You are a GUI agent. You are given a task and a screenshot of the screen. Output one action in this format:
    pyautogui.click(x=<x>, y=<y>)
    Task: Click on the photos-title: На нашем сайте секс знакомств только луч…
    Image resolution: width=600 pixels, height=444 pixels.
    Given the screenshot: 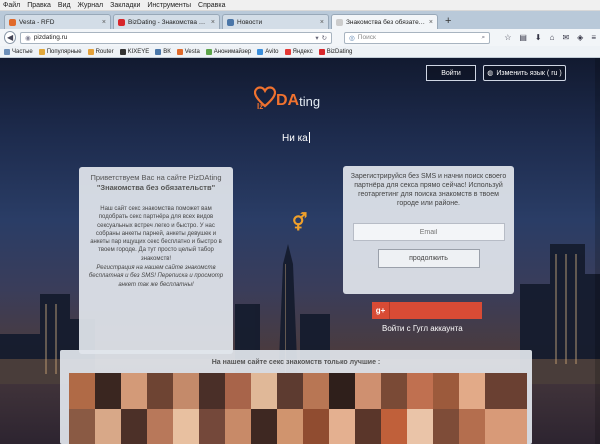 What is the action you would take?
    pyautogui.click(x=296, y=362)
    